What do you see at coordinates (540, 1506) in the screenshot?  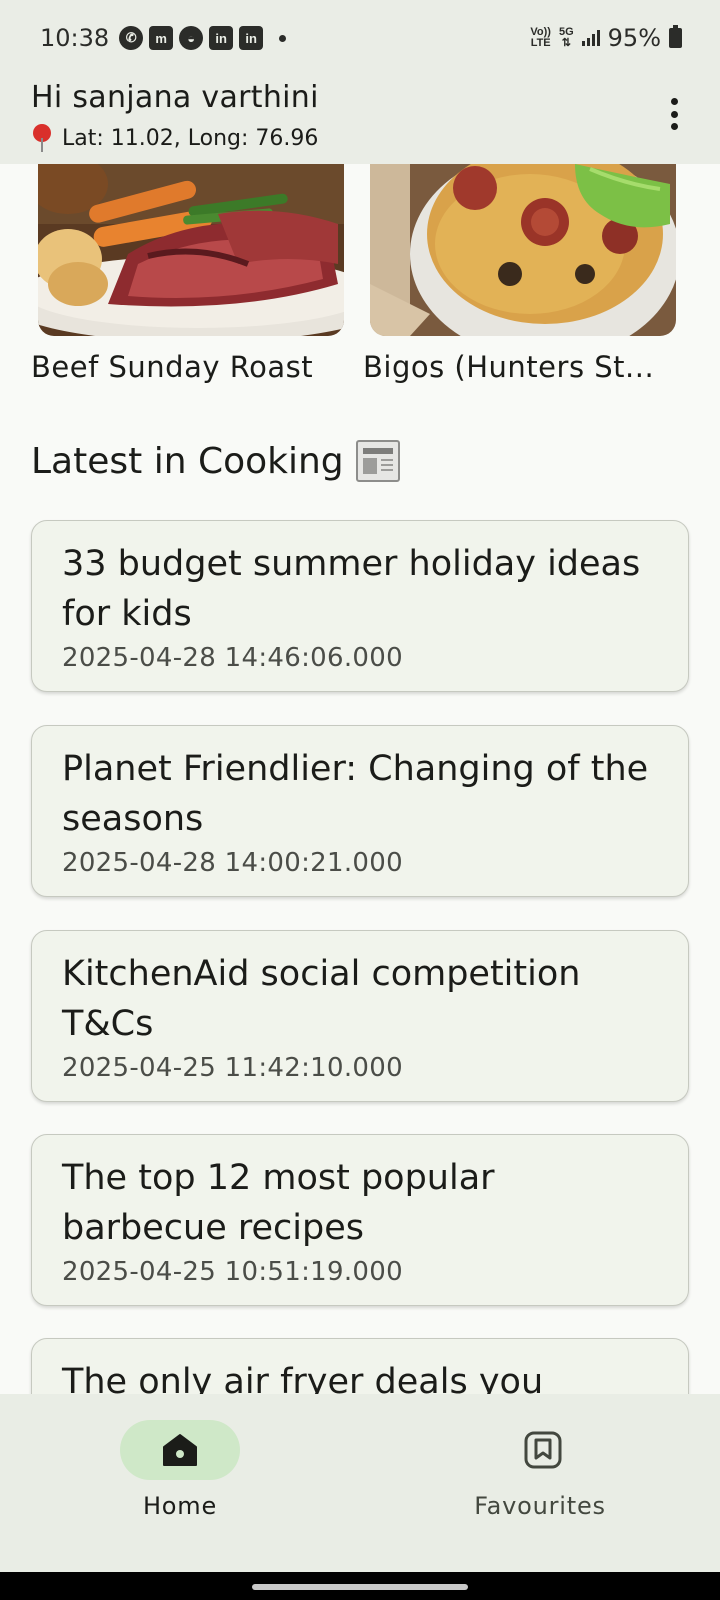 I see `nav-label-favourites: Favourites` at bounding box center [540, 1506].